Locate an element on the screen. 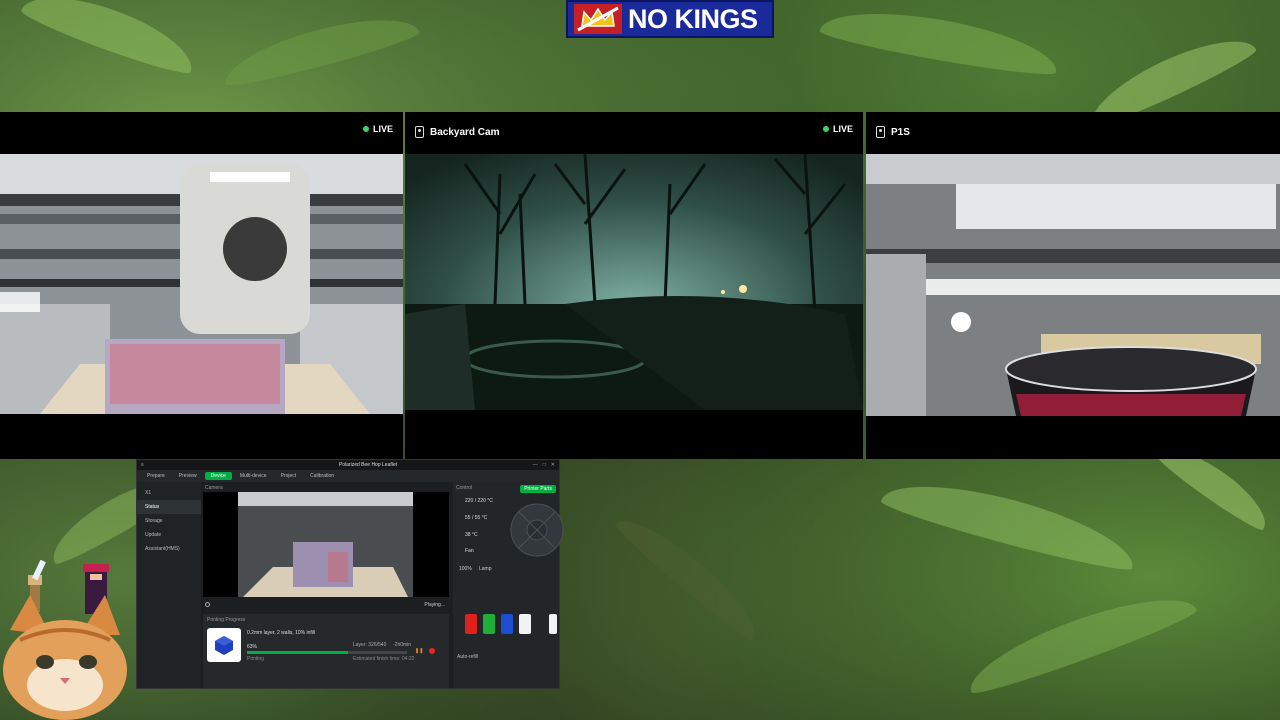 The height and width of the screenshot is (720, 1280). app-titlebar: ≡ Polarized Bee Hop Leaflet — □ ✕ is located at coordinates (348, 465).